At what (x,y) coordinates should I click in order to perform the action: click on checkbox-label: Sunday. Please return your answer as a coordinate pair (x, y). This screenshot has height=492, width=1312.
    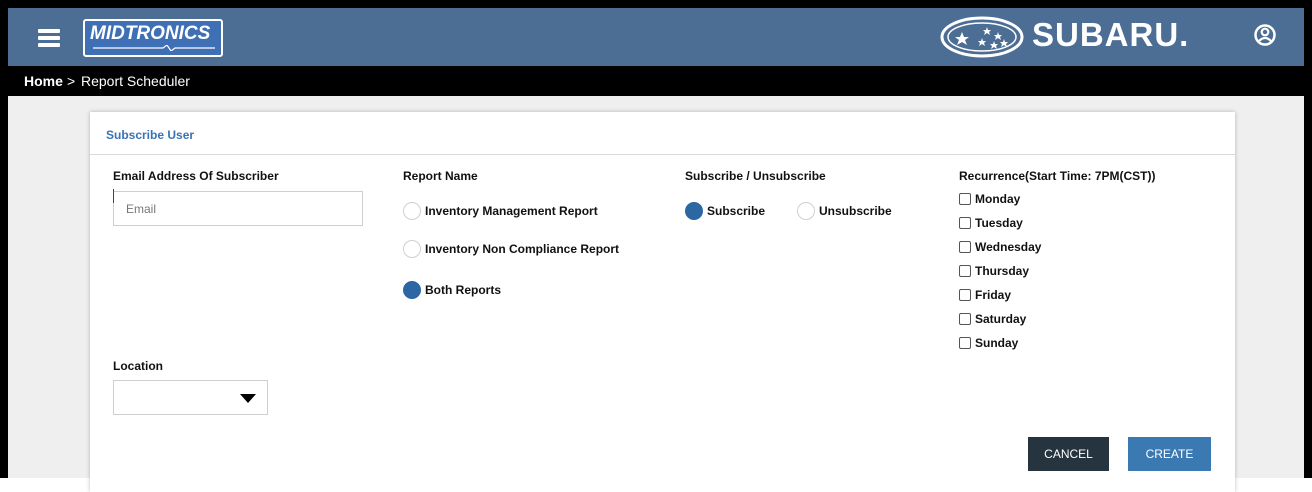
    Looking at the image, I should click on (997, 343).